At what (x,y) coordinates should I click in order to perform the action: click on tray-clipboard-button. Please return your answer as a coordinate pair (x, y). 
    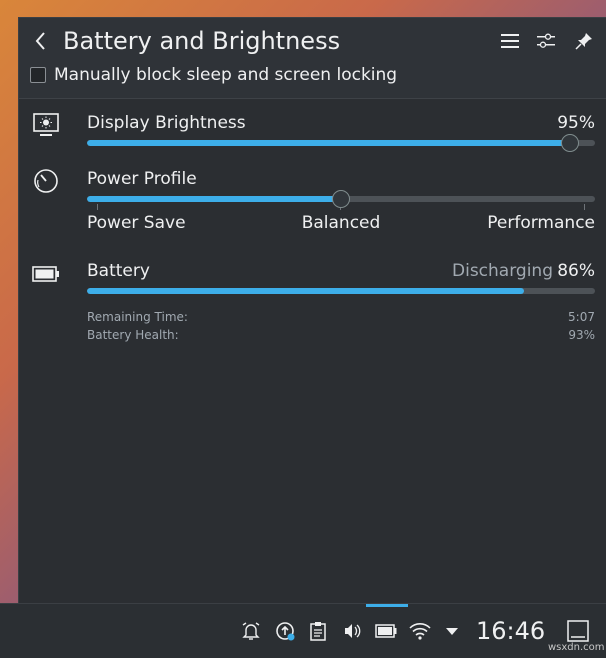
    Looking at the image, I should click on (318, 631).